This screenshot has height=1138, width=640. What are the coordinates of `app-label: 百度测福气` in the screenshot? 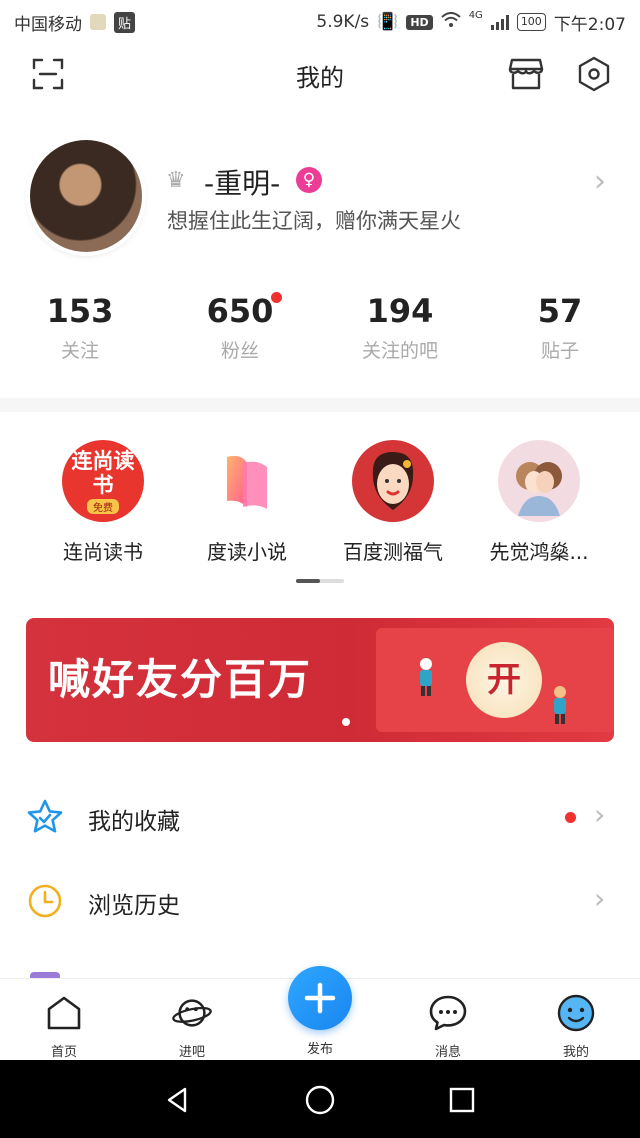 It's located at (393, 552).